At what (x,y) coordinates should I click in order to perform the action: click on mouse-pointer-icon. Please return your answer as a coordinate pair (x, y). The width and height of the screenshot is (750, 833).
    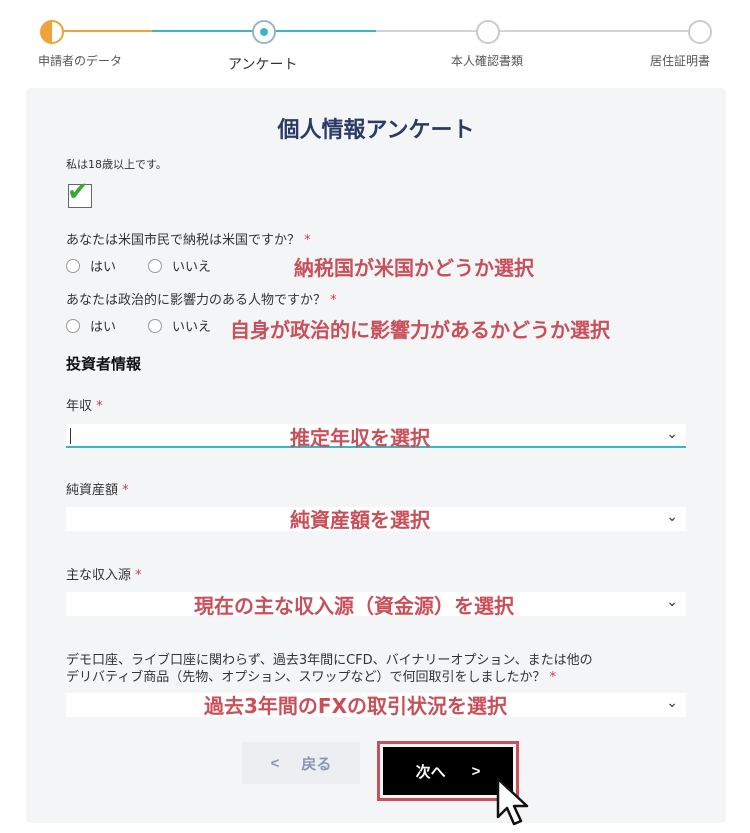
    Looking at the image, I should click on (512, 801).